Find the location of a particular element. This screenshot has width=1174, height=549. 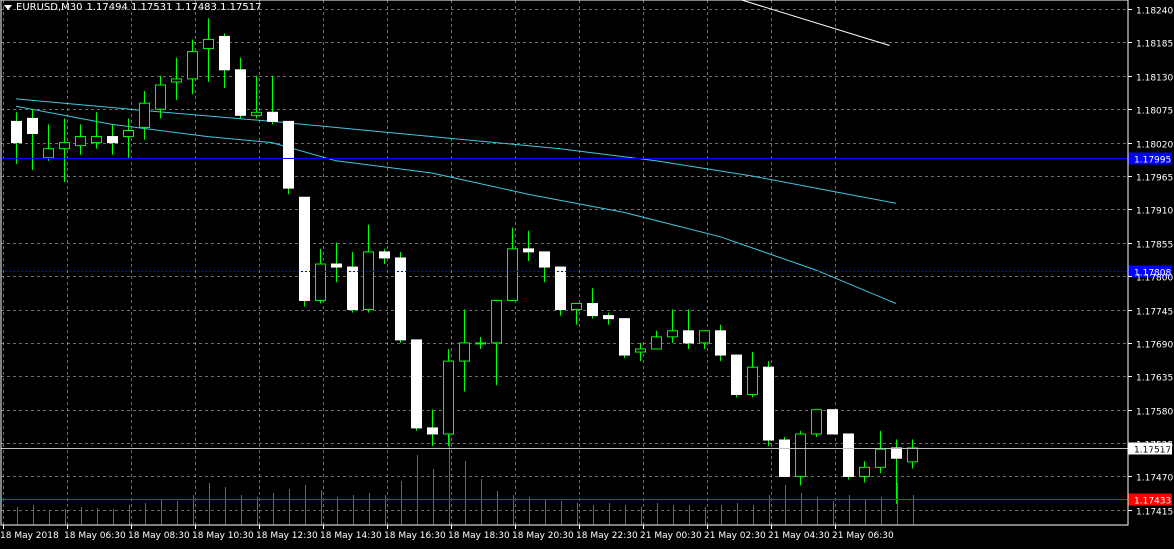

x-tick-label: 18 May 22:30 is located at coordinates (607, 536).